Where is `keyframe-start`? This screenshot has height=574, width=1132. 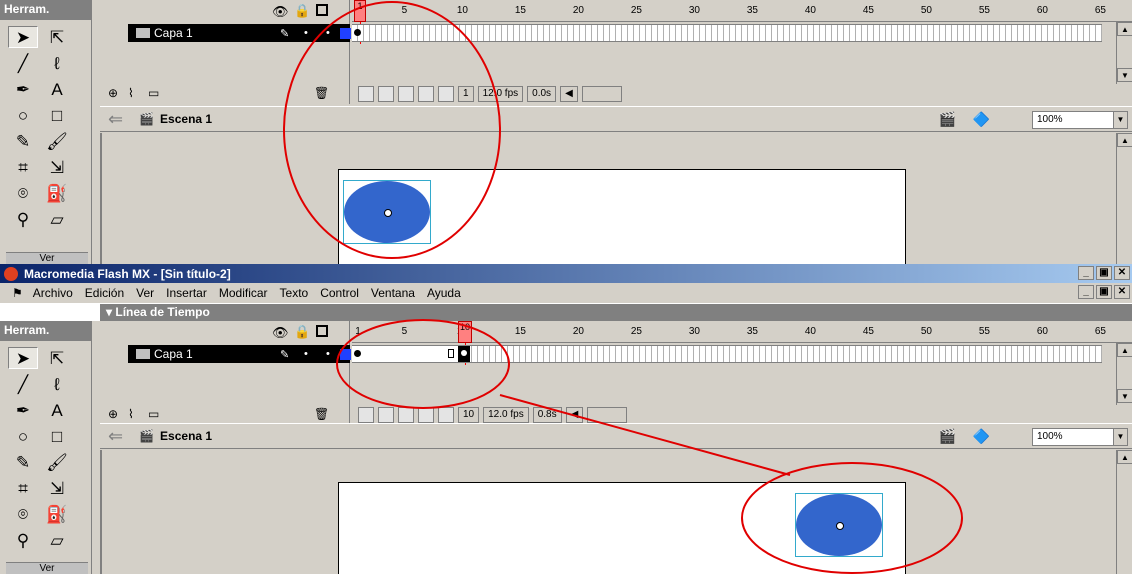 keyframe-start is located at coordinates (357, 353).